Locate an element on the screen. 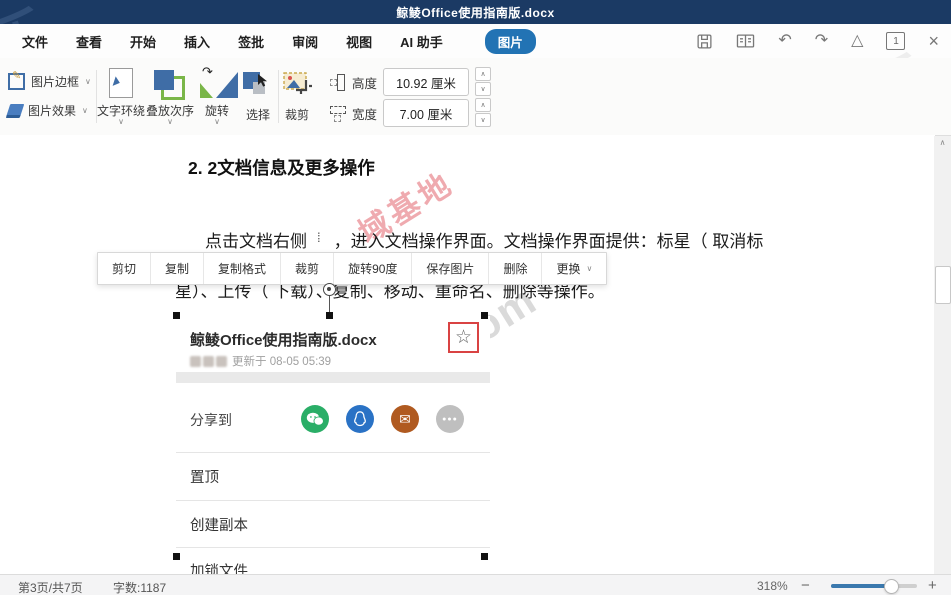 The image size is (951, 595). more-dots-glyph: ●●● is located at coordinates (450, 419).